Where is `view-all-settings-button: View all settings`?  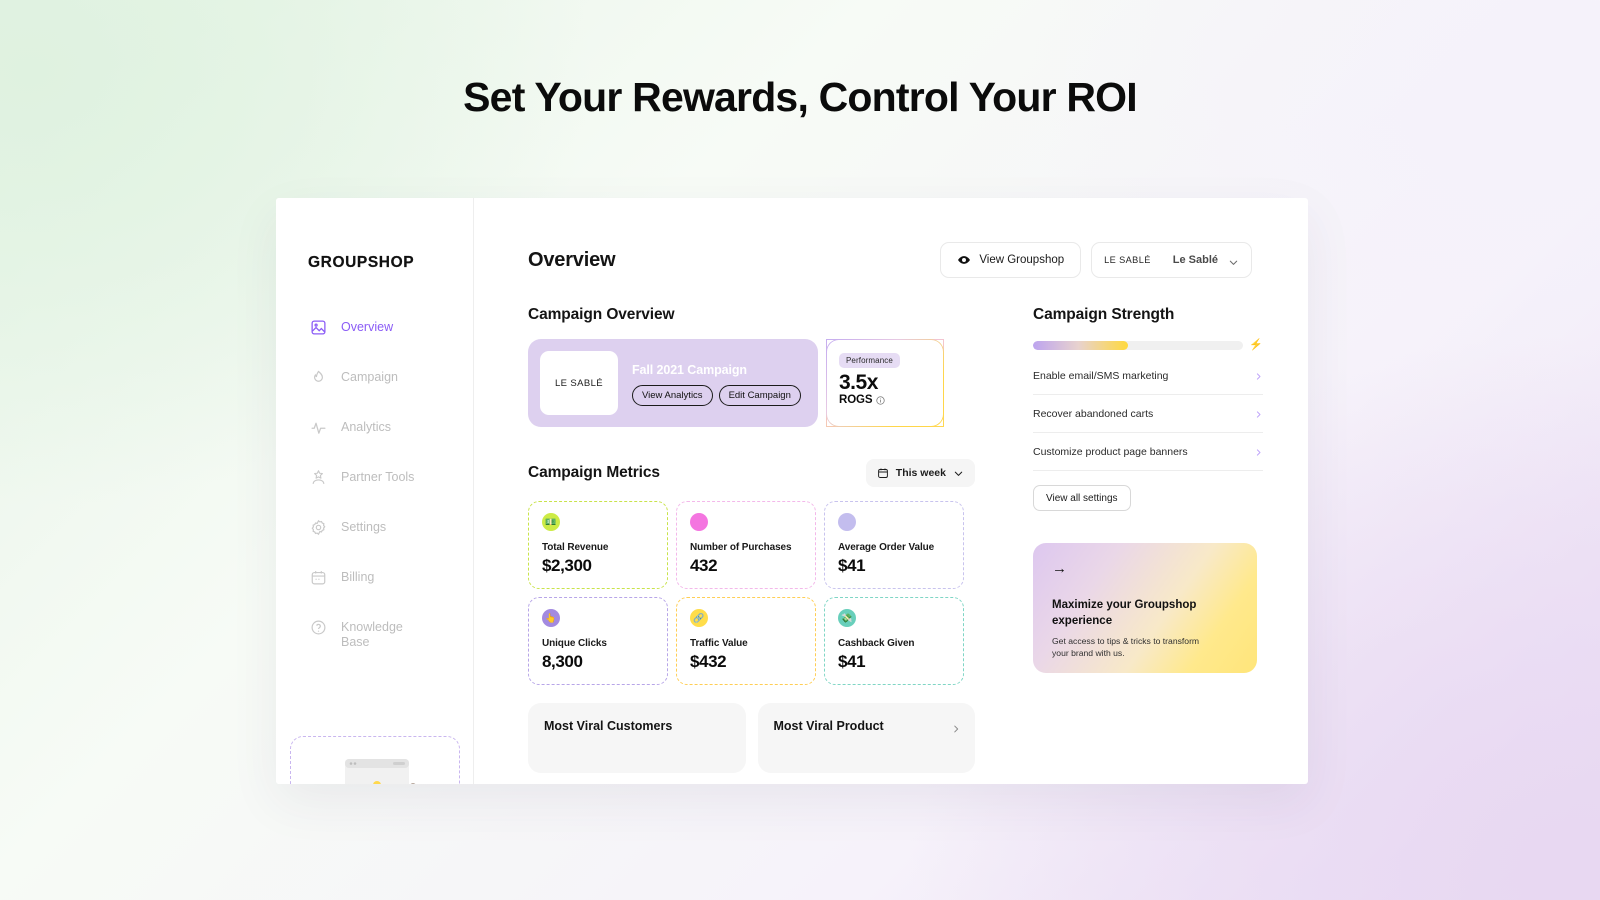 view-all-settings-button: View all settings is located at coordinates (1082, 498).